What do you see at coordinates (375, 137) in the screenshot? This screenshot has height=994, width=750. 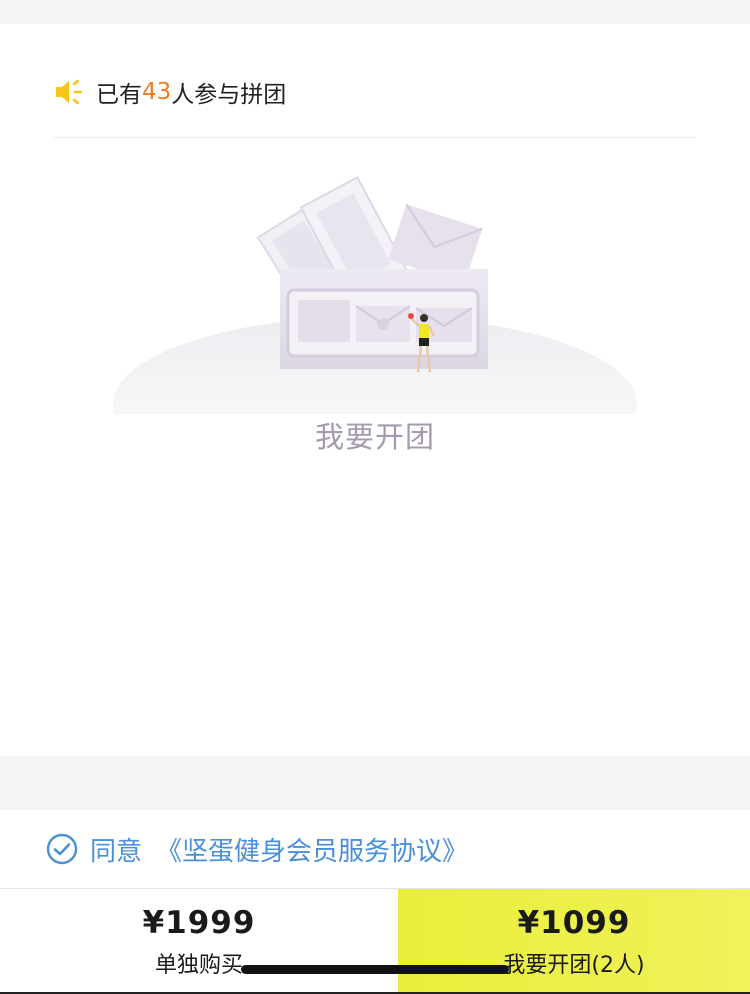 I see `divider` at bounding box center [375, 137].